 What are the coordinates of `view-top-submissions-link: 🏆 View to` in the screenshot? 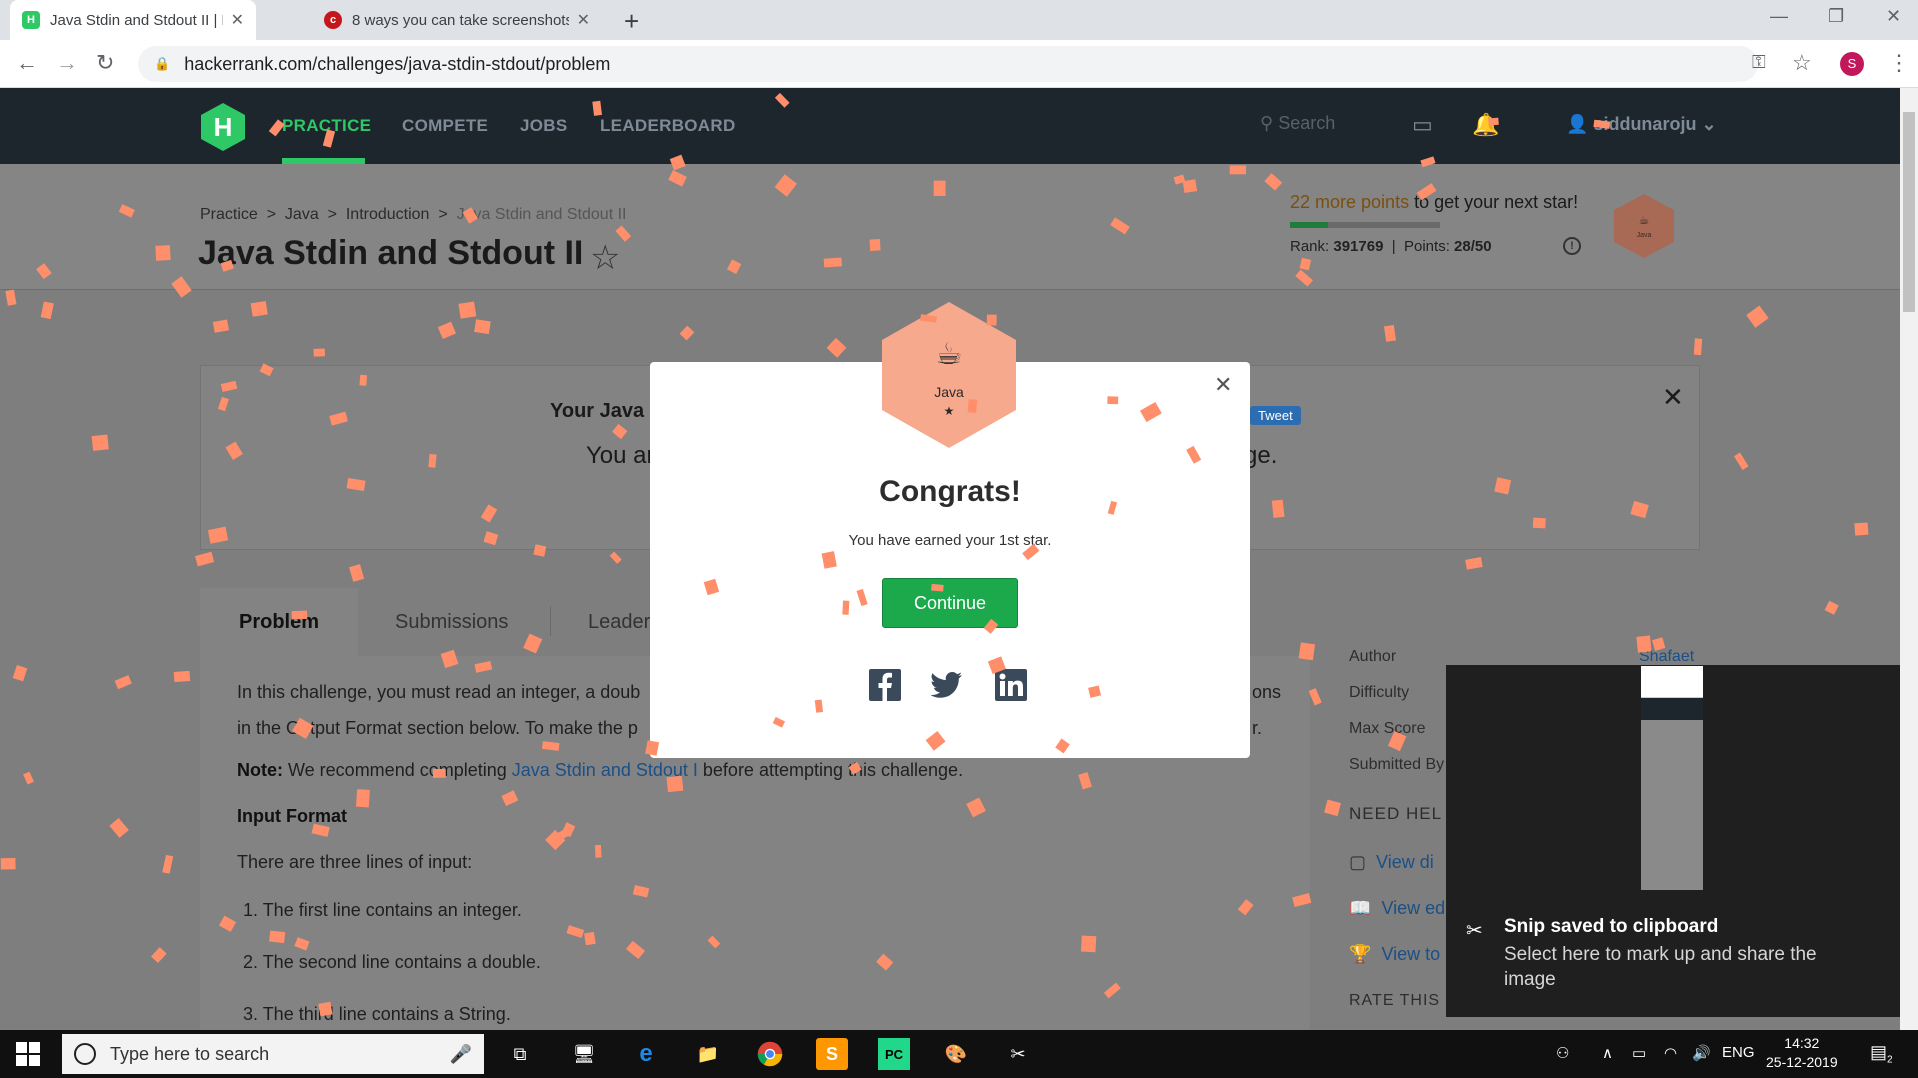 It's located at (1394, 954).